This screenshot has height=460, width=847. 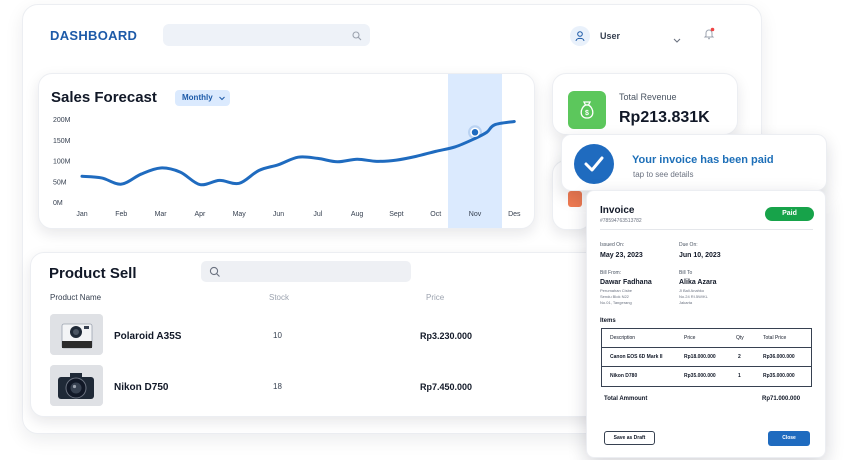 What do you see at coordinates (121, 214) in the screenshot?
I see `x-tick-label: Feb` at bounding box center [121, 214].